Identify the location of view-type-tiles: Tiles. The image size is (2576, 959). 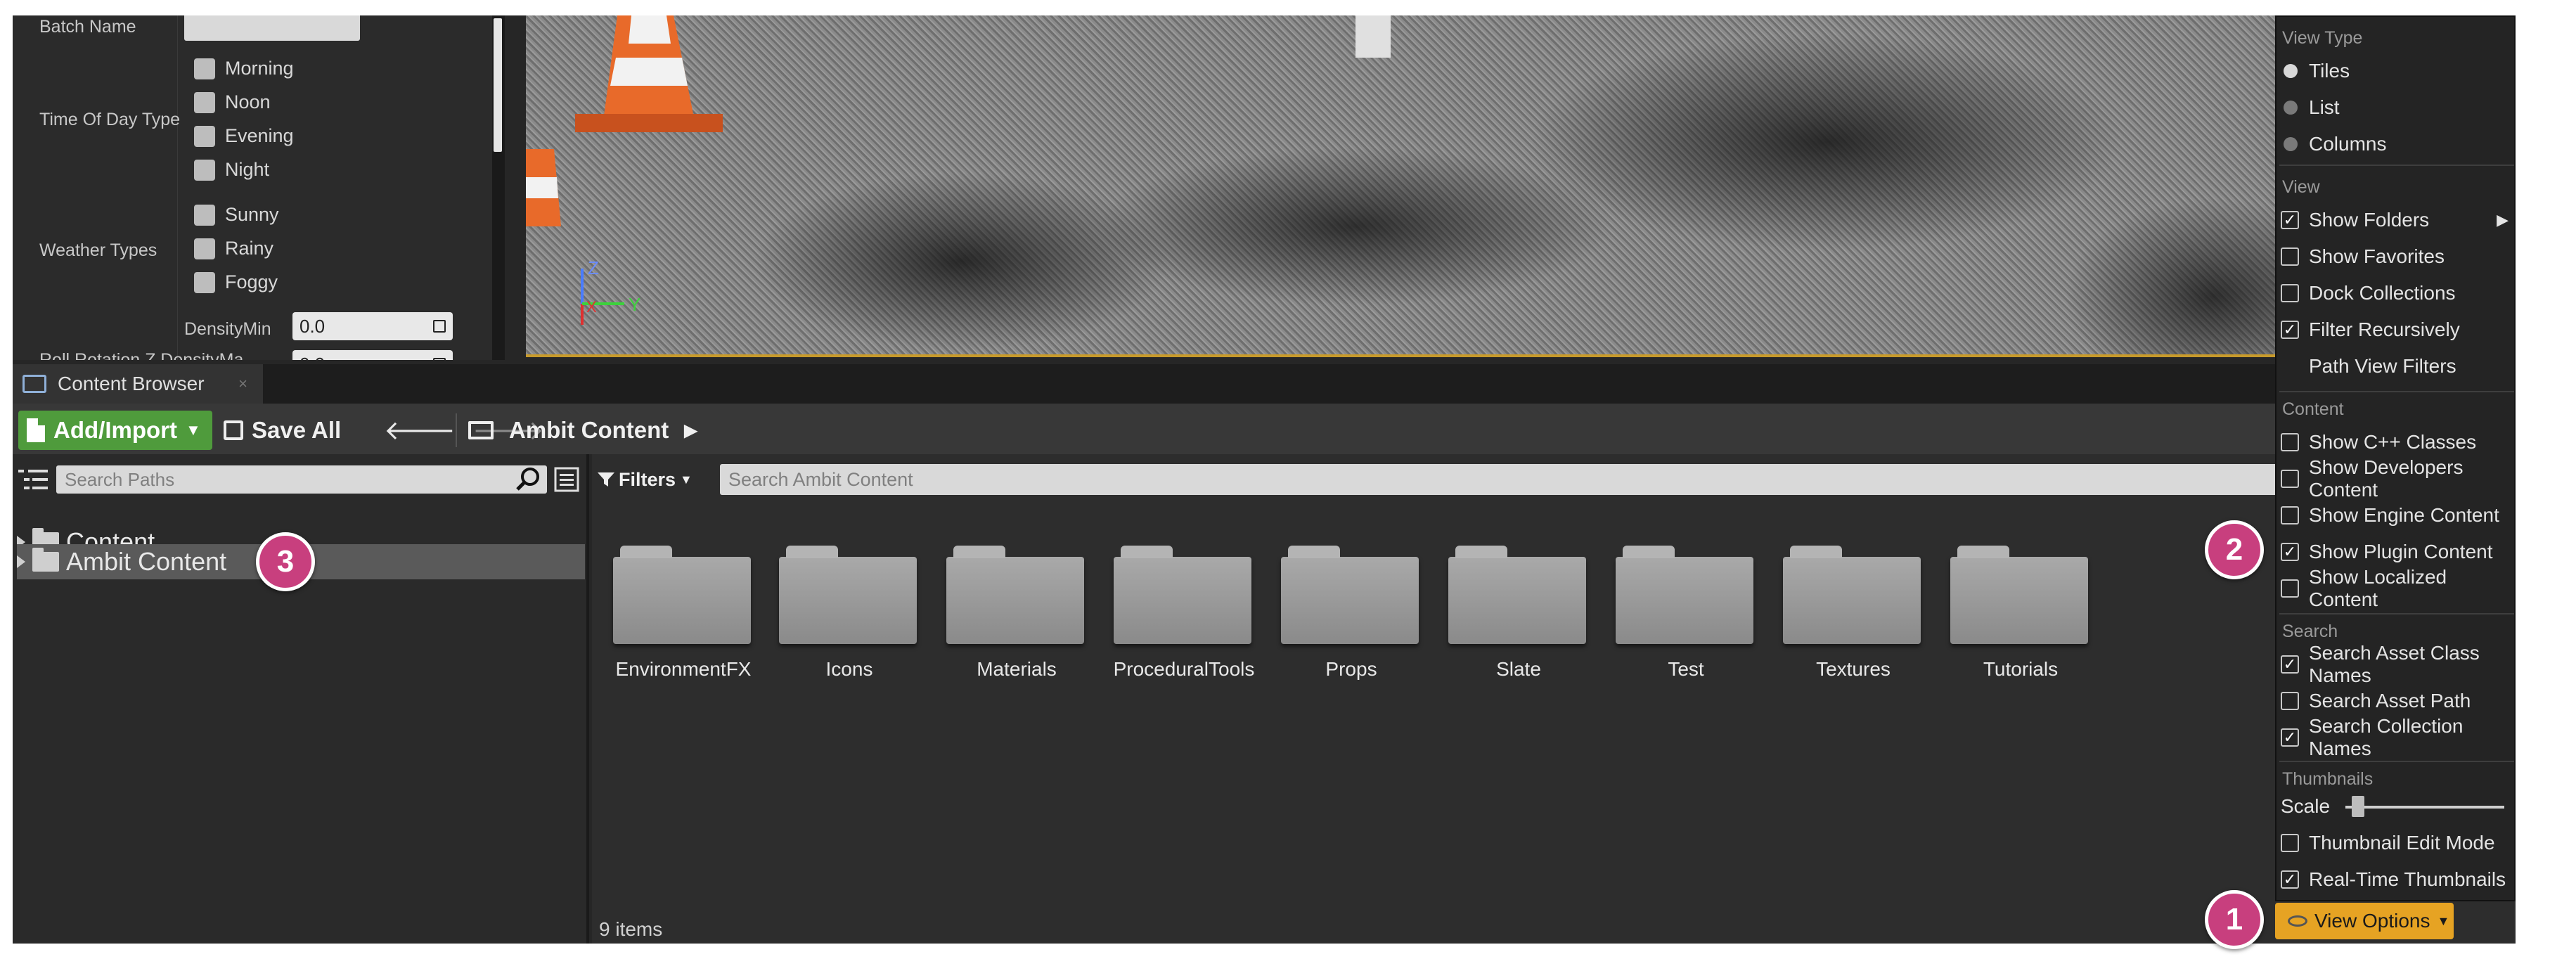
(2397, 71).